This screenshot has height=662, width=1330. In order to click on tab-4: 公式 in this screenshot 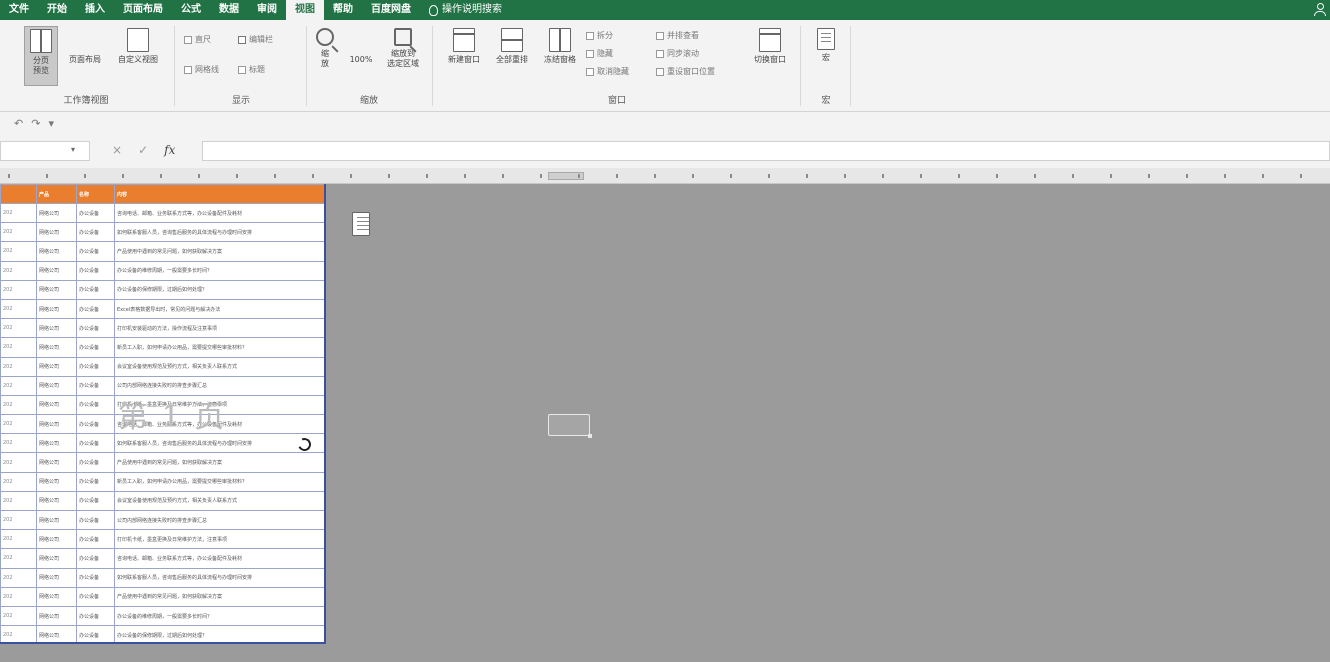, I will do `click(191, 10)`.